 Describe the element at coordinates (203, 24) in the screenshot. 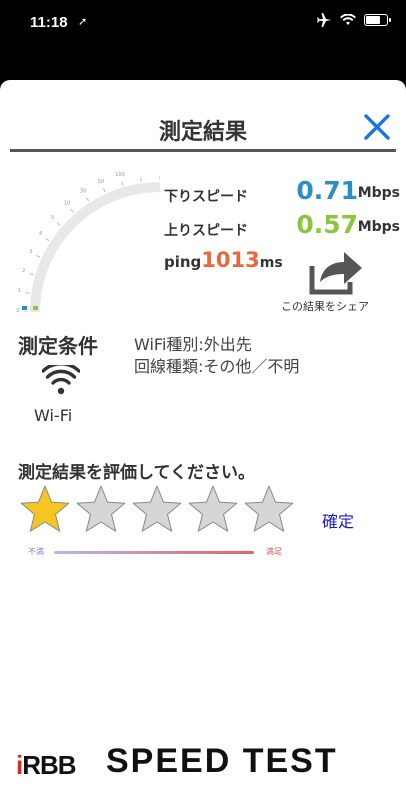

I see `status-bar: 11:18 ➚` at that location.